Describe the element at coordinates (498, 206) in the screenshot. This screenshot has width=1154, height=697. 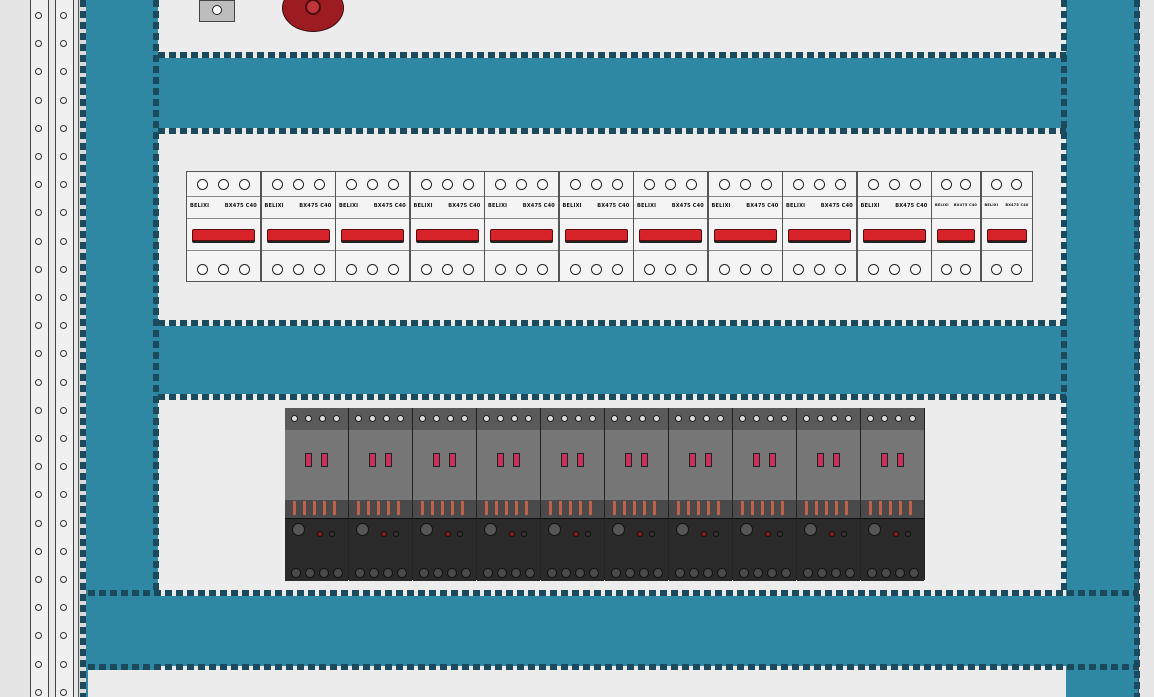
I see `breaker-brand: BELIXI` at that location.